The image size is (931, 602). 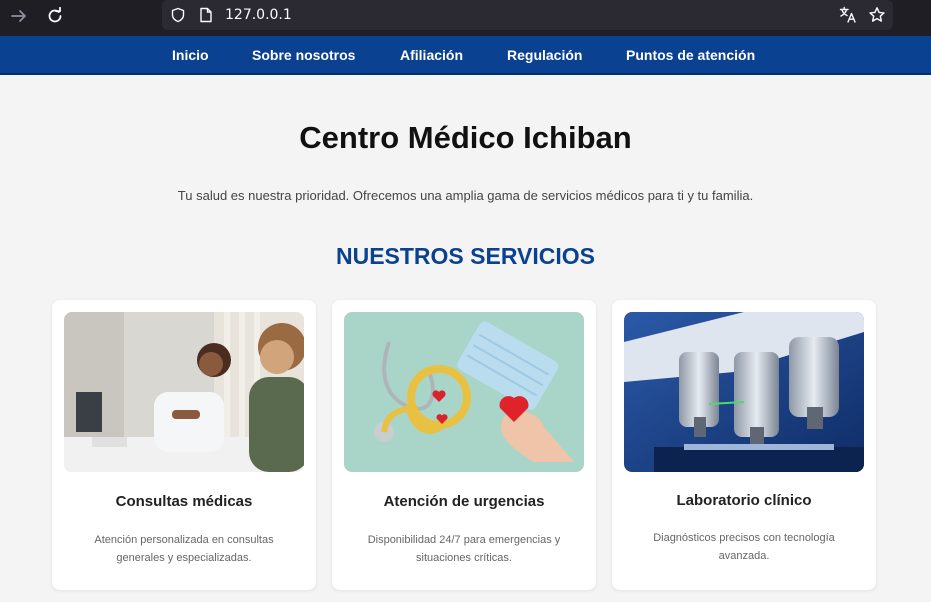 I want to click on nav-item-puntos-de-atencion: Puntos de atención, so click(x=690, y=55).